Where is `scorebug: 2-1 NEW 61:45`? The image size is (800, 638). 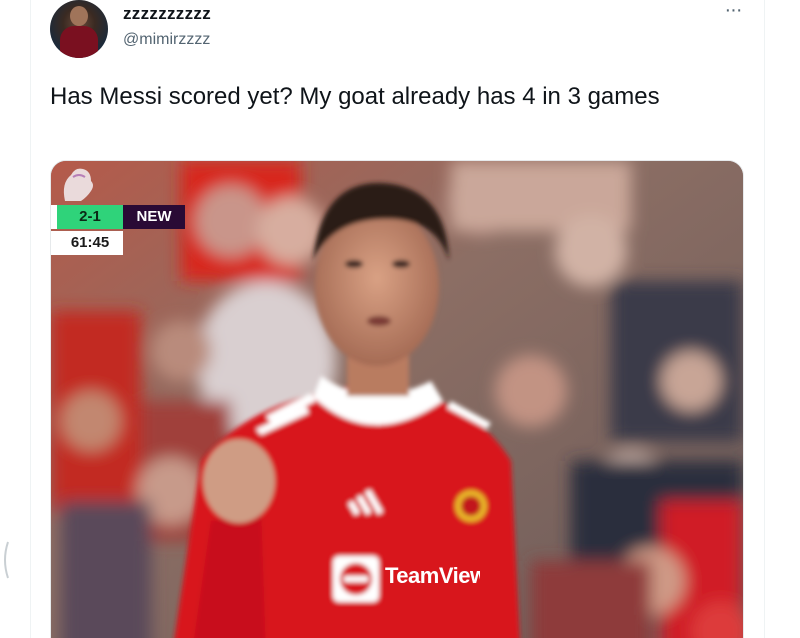 scorebug: 2-1 NEW 61:45 is located at coordinates (121, 211).